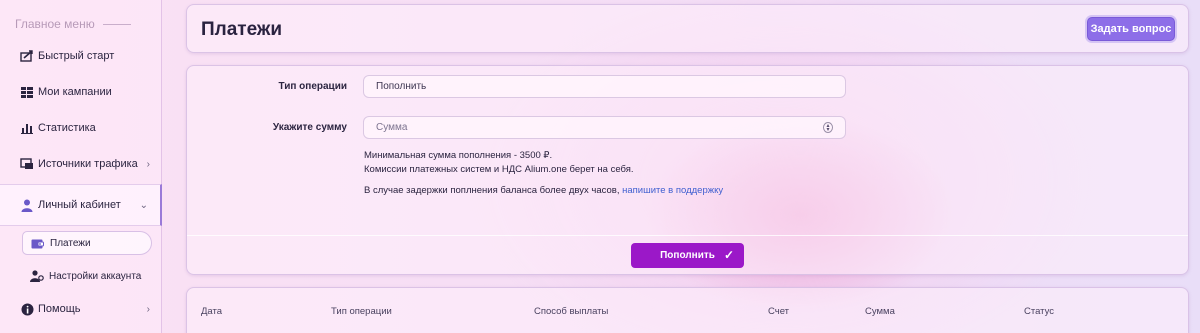 This screenshot has height=333, width=1200. Describe the element at coordinates (143, 205) in the screenshot. I see `chevron-down-icon: ⌄` at that location.